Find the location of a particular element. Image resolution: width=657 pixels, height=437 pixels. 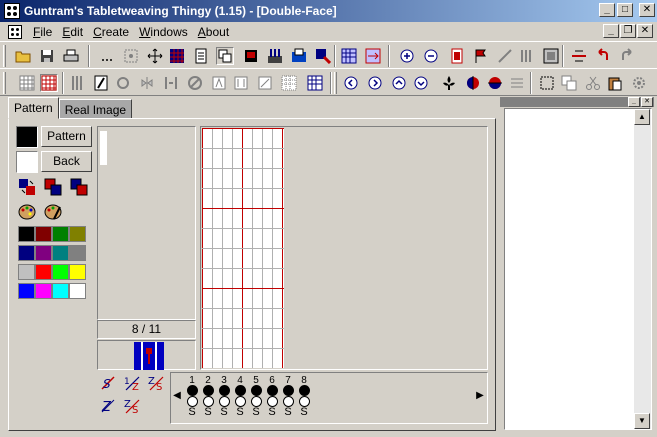

vertical-scrollbar: ▲ ▼ is located at coordinates (642, 269).